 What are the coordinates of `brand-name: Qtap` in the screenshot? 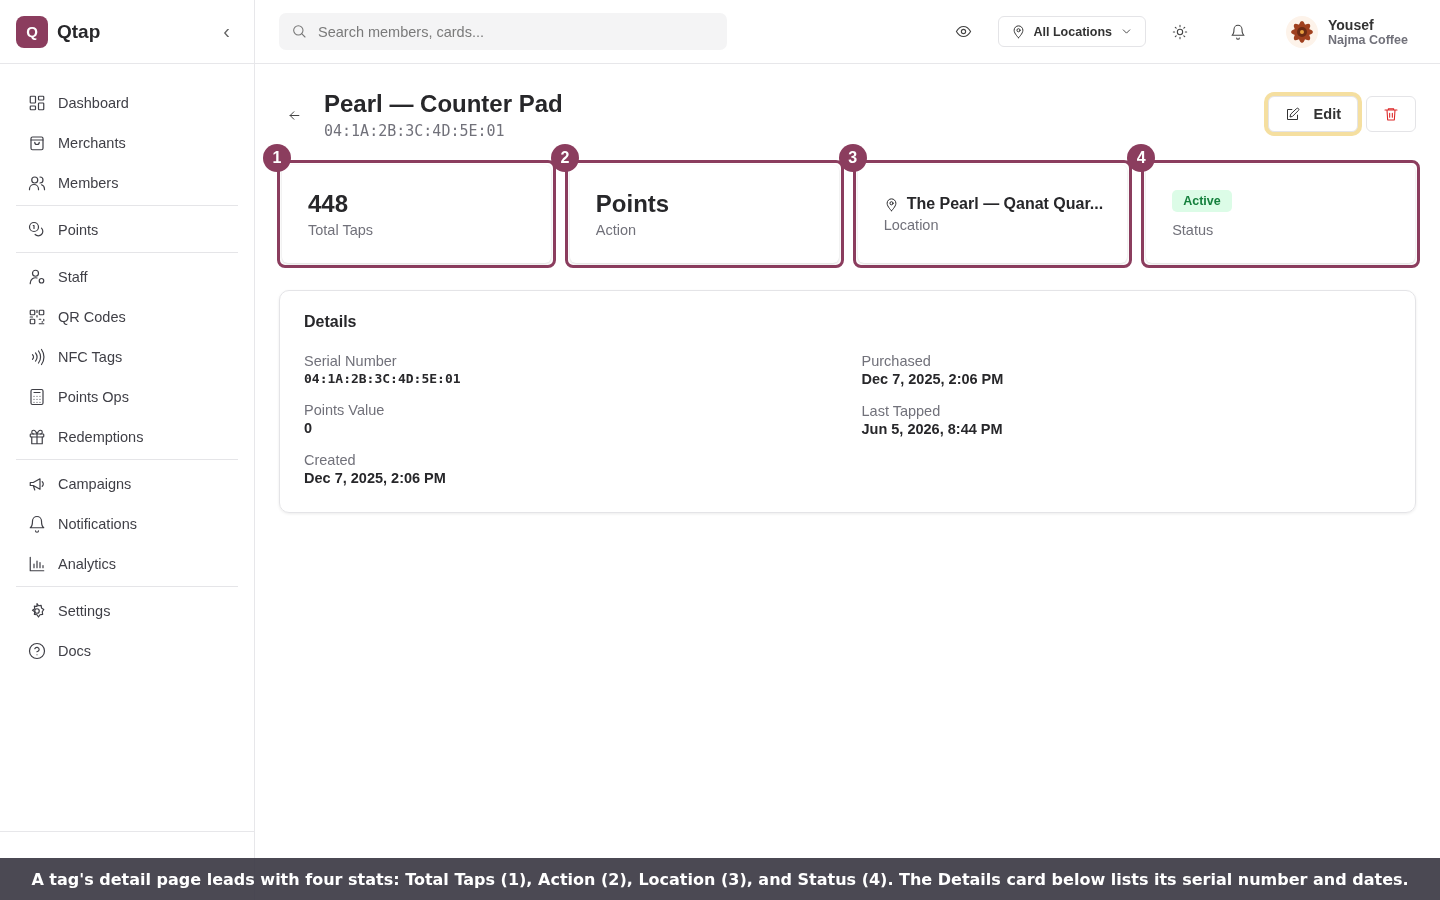 It's located at (79, 31).